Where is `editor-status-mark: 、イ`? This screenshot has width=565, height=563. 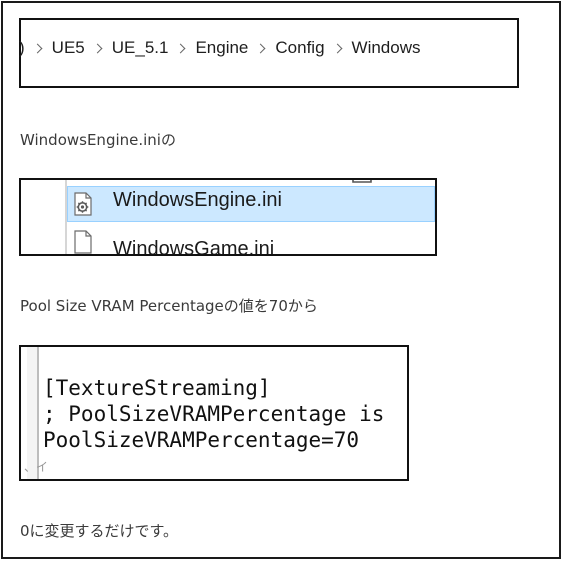
editor-status-mark: 、イ is located at coordinates (36, 467).